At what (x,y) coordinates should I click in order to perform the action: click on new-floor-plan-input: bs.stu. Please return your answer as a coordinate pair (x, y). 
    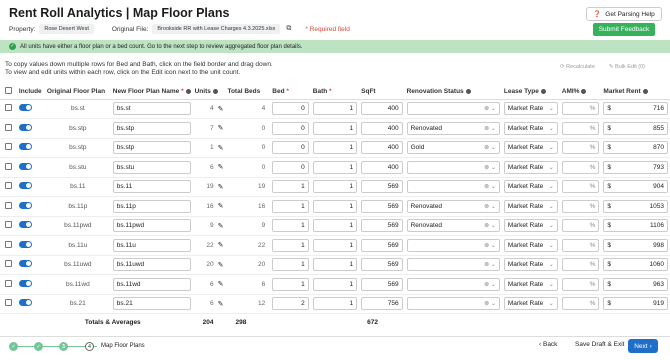
    Looking at the image, I should click on (151, 167).